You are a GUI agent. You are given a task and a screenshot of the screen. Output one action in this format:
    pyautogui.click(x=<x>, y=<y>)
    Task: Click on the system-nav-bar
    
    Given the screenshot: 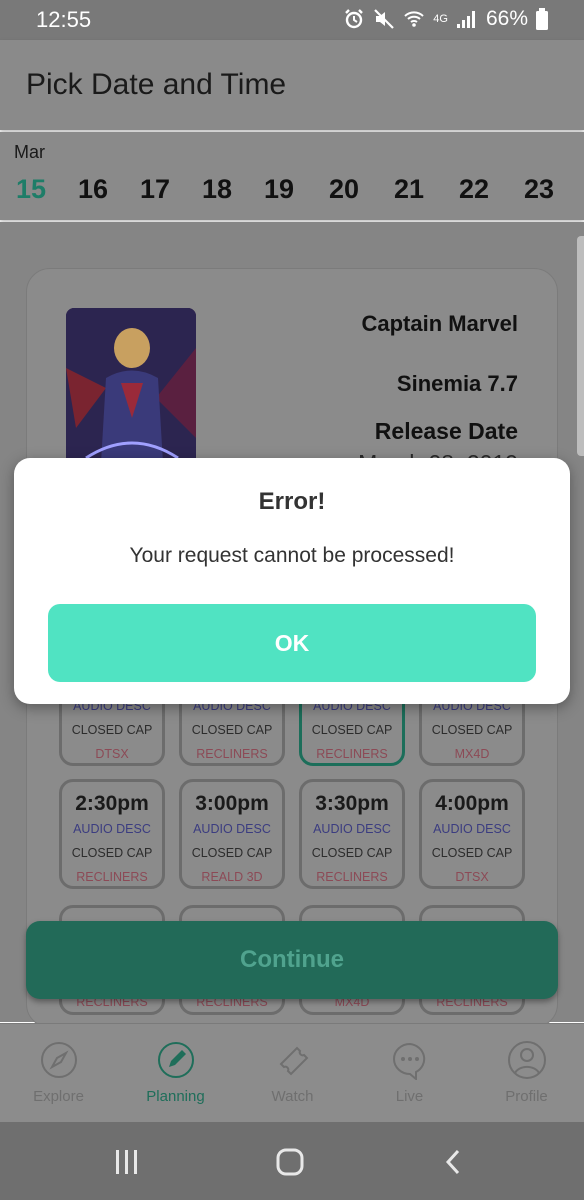 What is the action you would take?
    pyautogui.click(x=292, y=1161)
    